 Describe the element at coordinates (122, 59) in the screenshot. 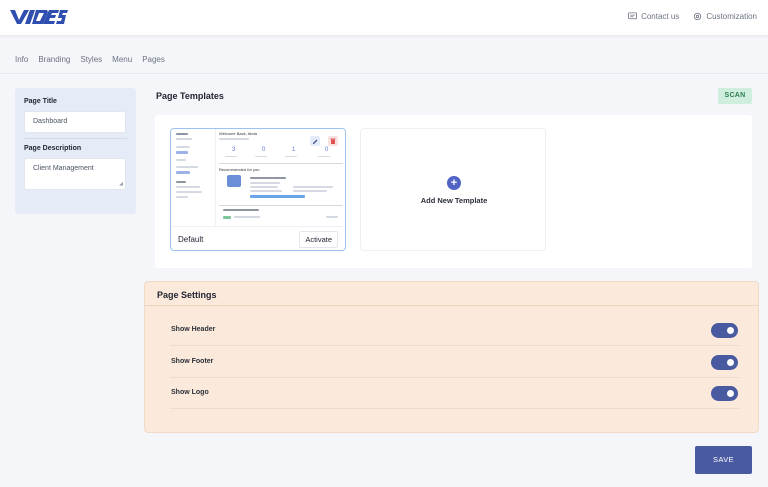

I see `nav-item-menu: Menu` at that location.